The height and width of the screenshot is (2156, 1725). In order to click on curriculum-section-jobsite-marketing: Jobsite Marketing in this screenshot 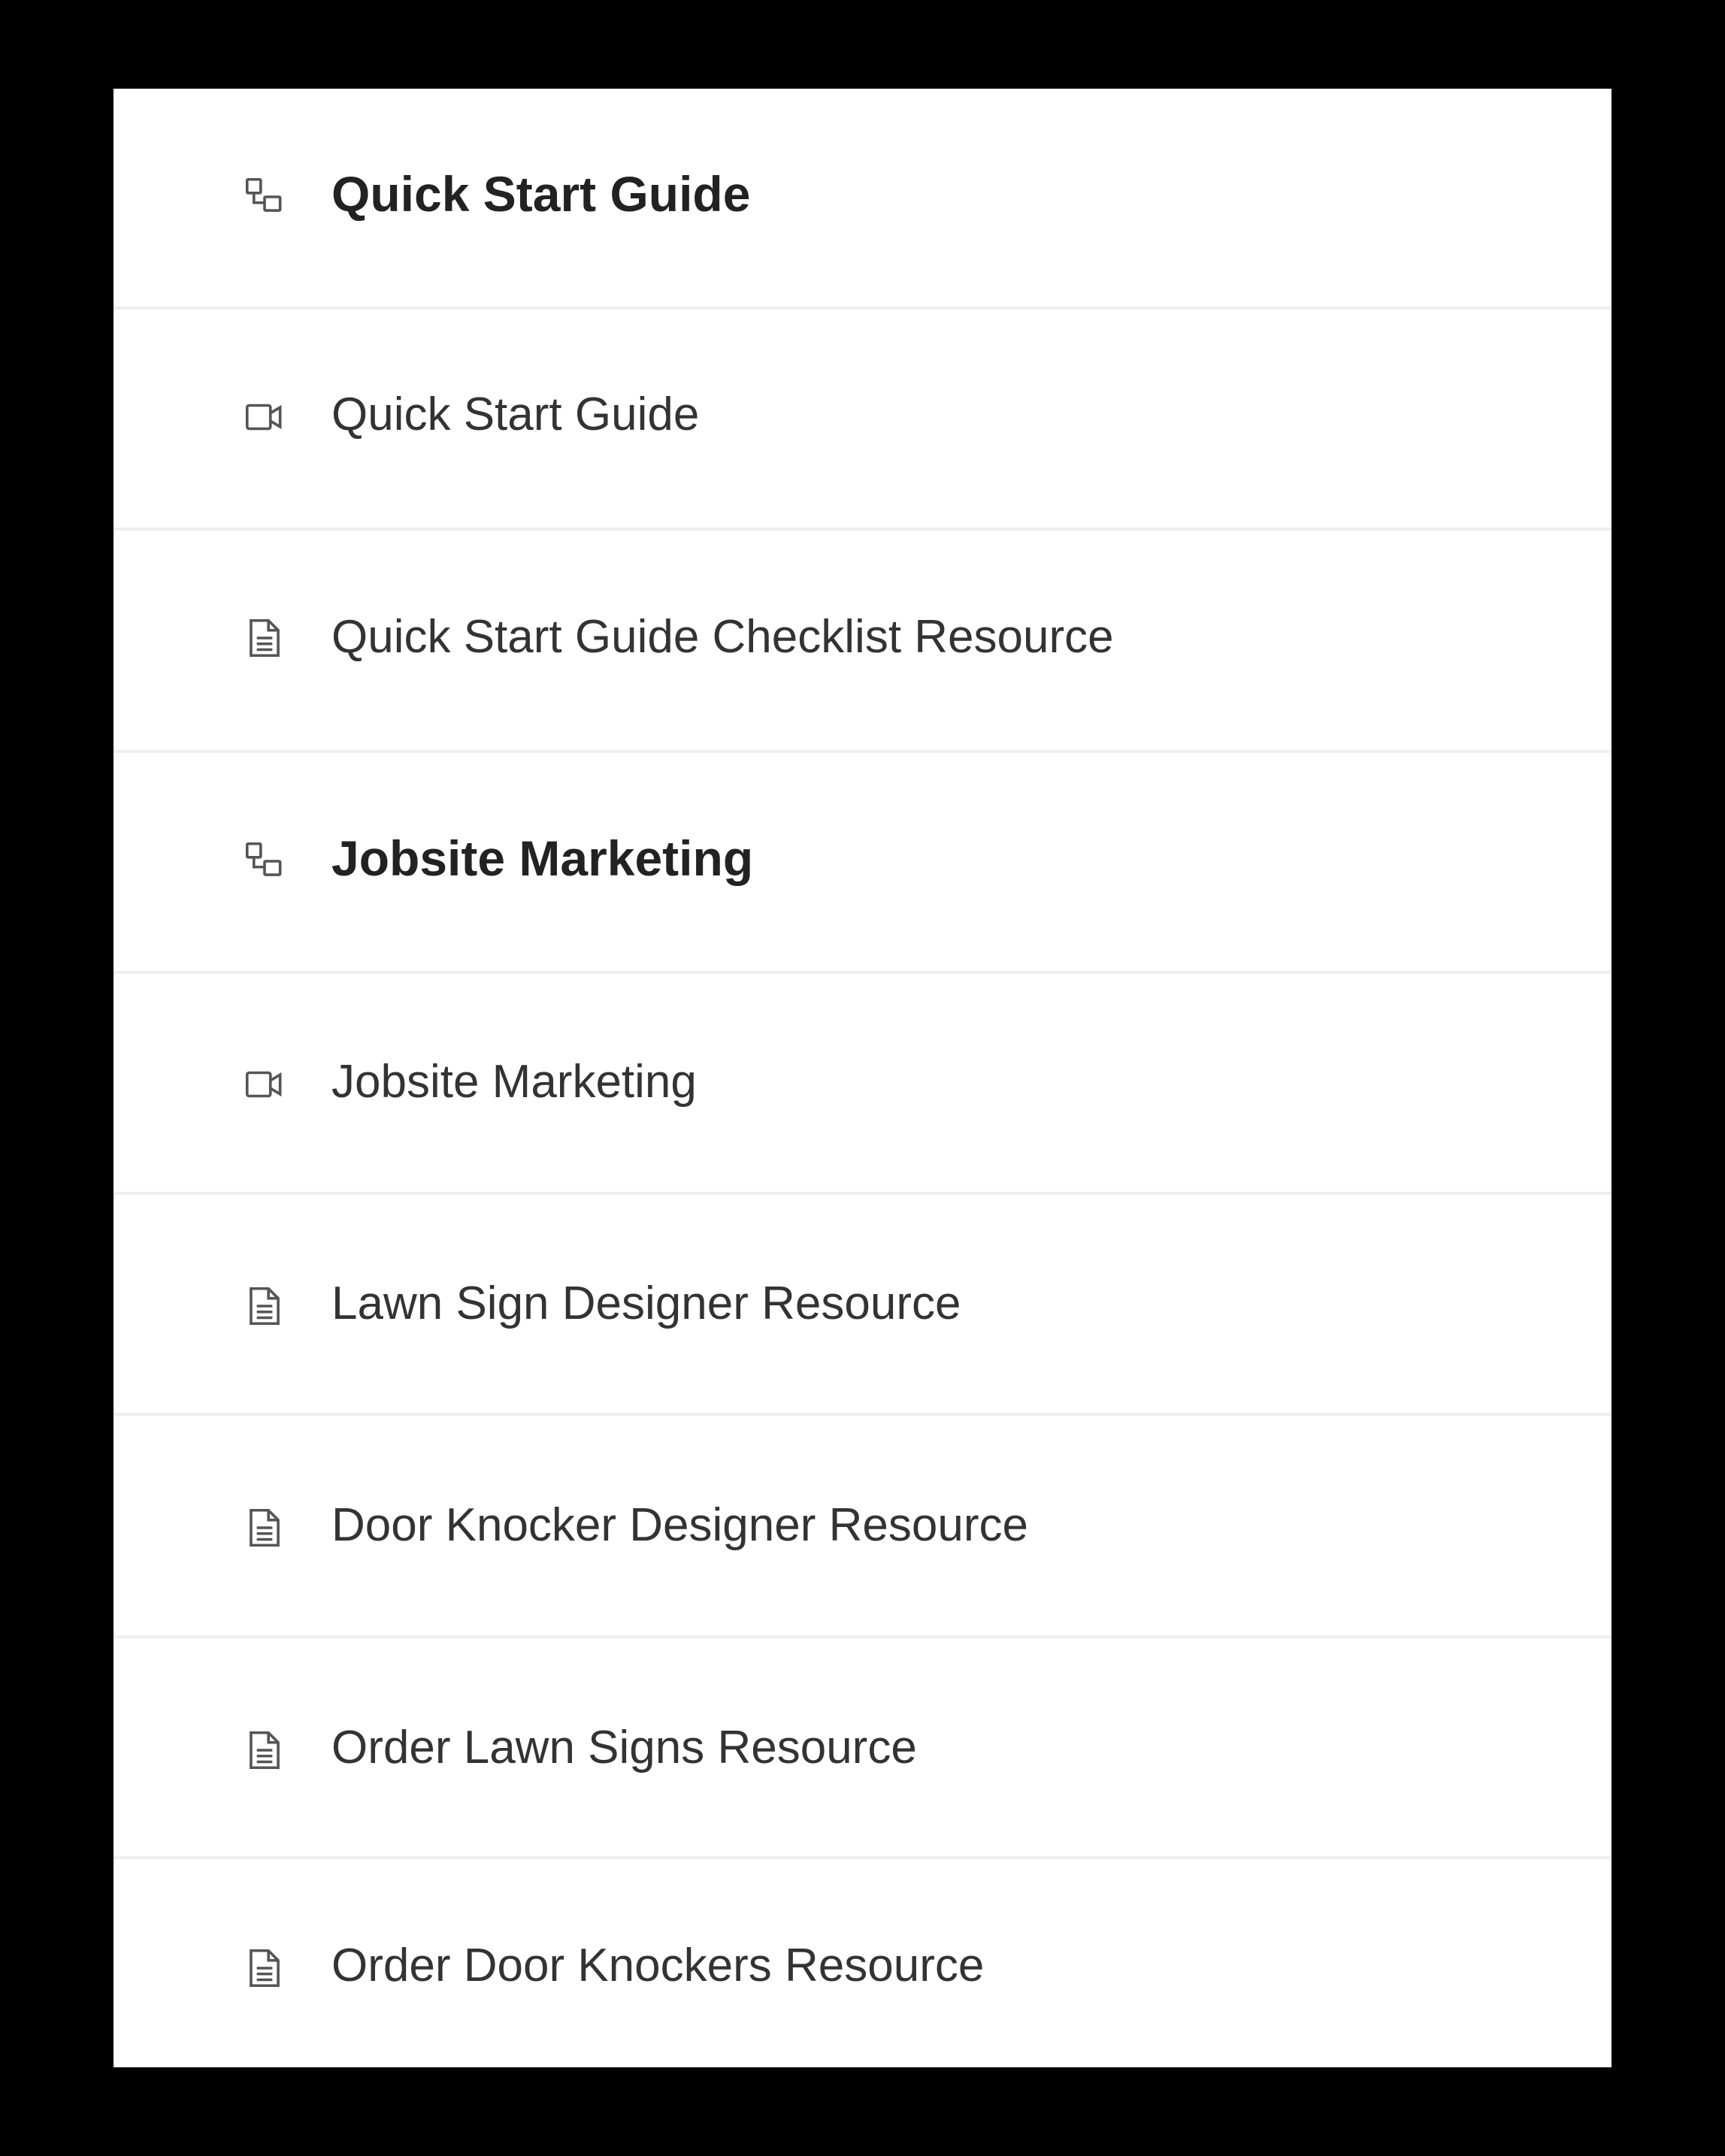, I will do `click(862, 863)`.